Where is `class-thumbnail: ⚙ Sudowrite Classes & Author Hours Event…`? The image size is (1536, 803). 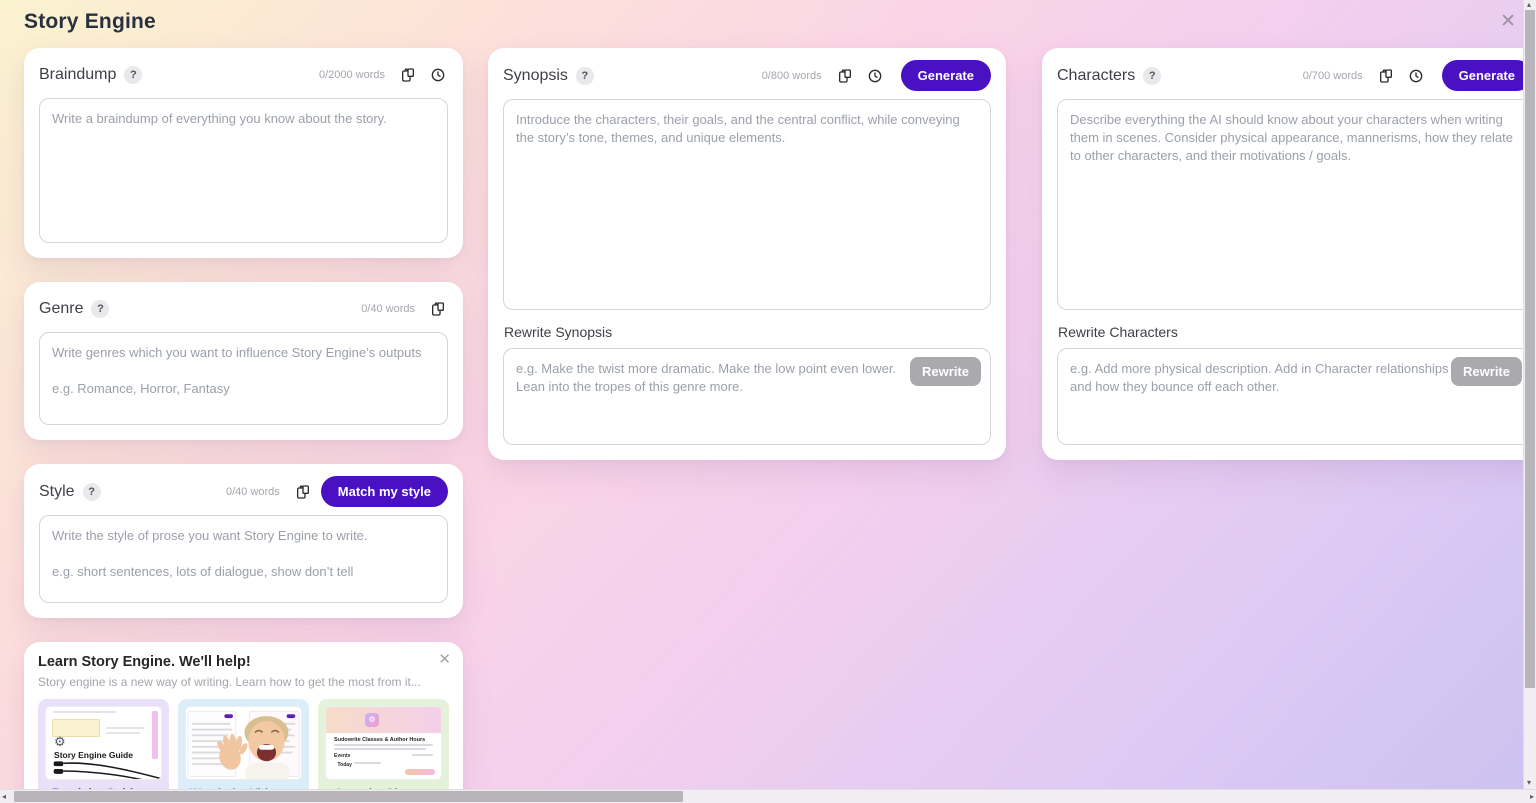
class-thumbnail: ⚙ Sudowrite Classes & Author Hours Event… is located at coordinates (383, 743).